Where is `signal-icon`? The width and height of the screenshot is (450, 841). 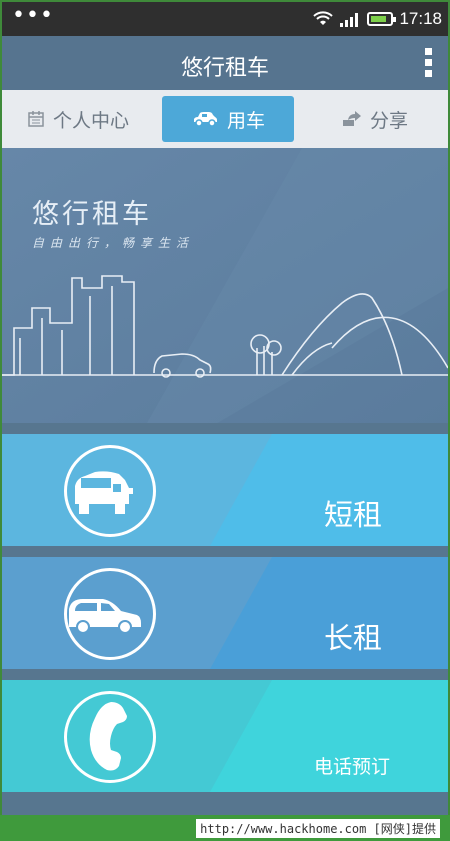 signal-icon is located at coordinates (349, 20).